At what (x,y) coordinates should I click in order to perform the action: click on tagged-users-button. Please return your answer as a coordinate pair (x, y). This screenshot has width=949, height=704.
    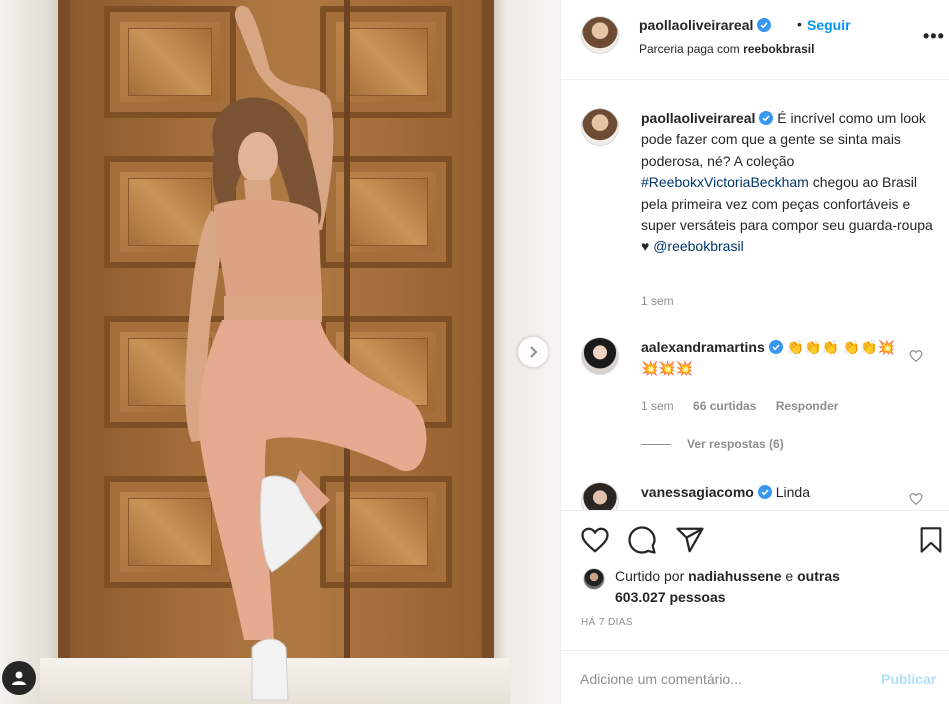
    Looking at the image, I should click on (19, 678).